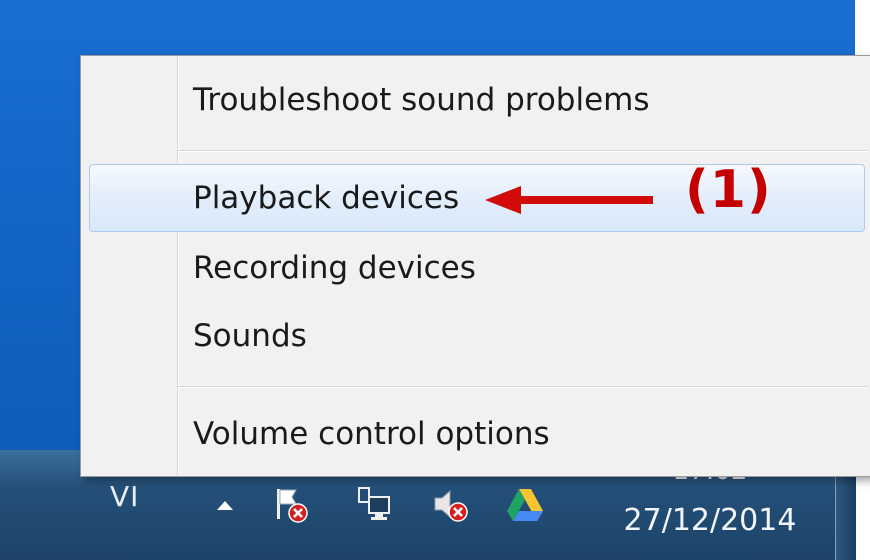  Describe the element at coordinates (326, 198) in the screenshot. I see `menu-item-label: Playback devices` at that location.